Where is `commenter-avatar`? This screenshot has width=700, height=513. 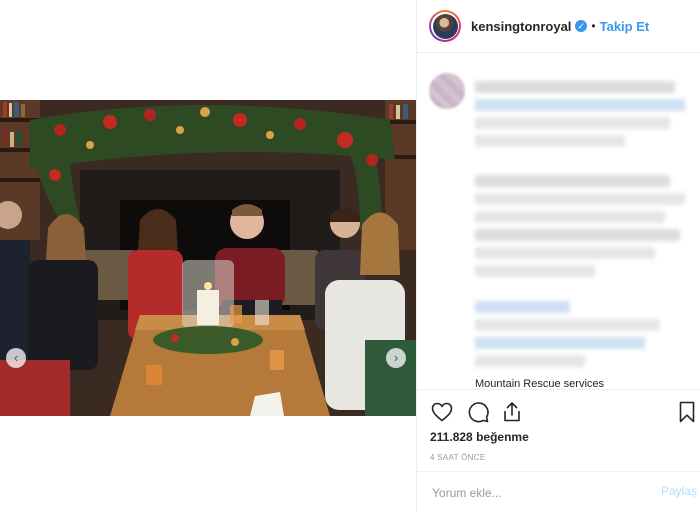 commenter-avatar is located at coordinates (447, 91).